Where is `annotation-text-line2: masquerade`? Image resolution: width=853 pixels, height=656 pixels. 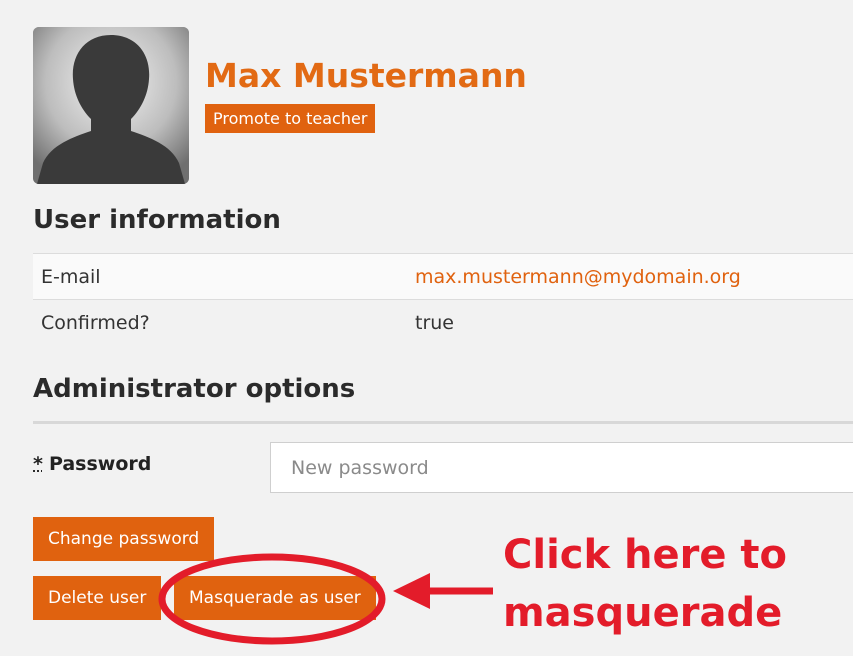 annotation-text-line2: masquerade is located at coordinates (643, 613).